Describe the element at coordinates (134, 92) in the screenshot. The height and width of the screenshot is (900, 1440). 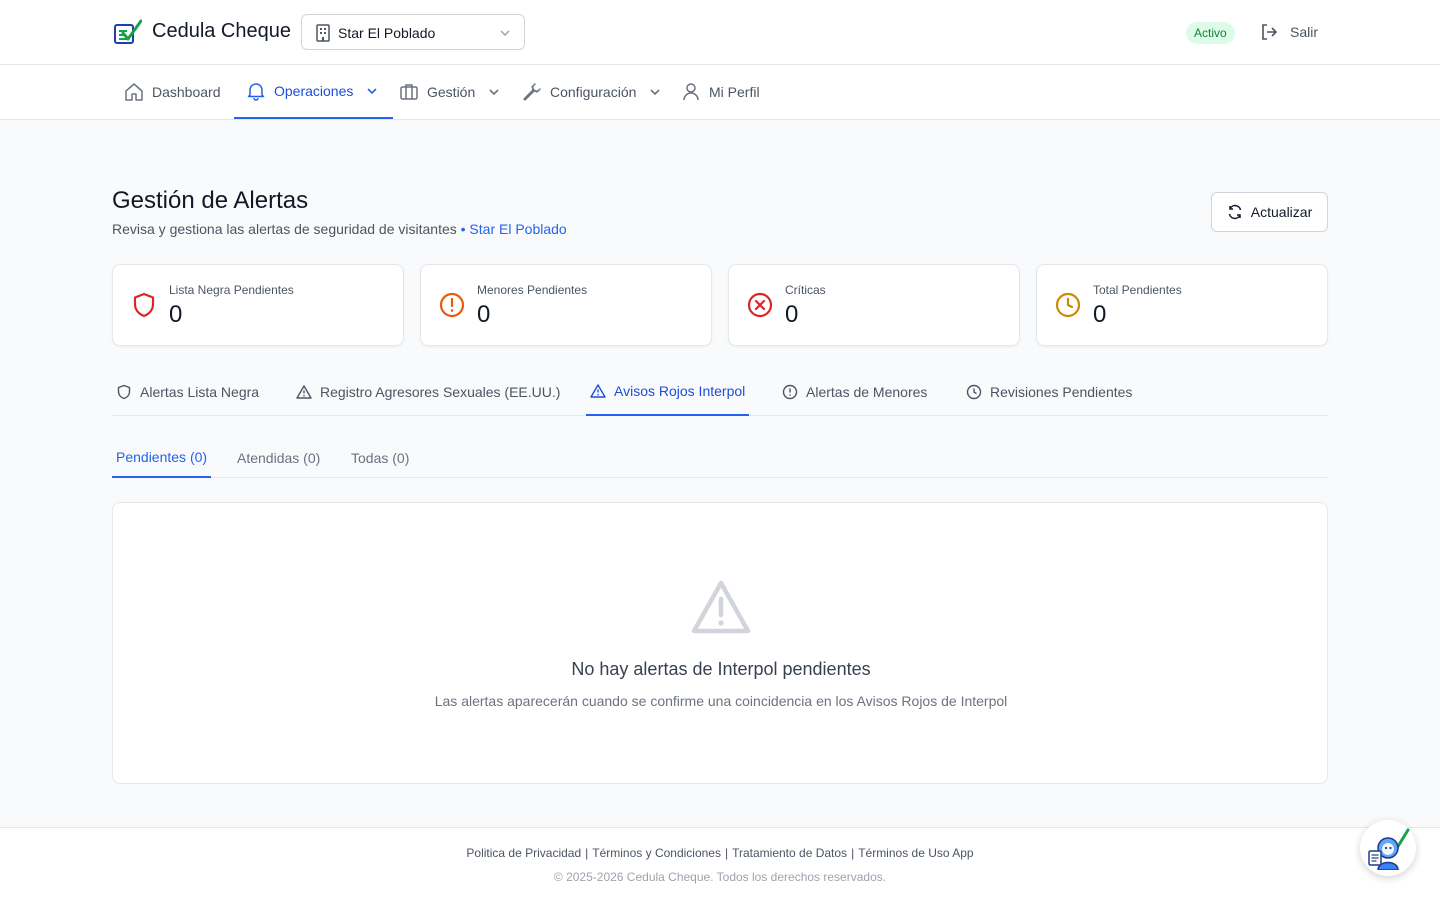
I see `home-icon` at that location.